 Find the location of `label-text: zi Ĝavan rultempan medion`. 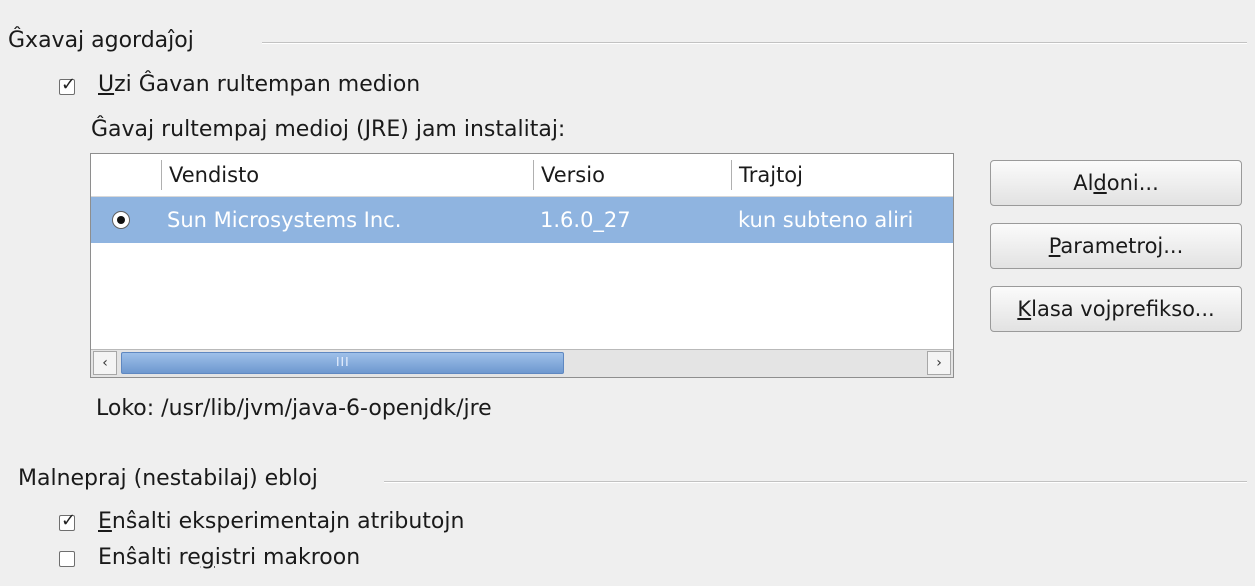

label-text: zi Ĝavan rultempan medion is located at coordinates (267, 84).